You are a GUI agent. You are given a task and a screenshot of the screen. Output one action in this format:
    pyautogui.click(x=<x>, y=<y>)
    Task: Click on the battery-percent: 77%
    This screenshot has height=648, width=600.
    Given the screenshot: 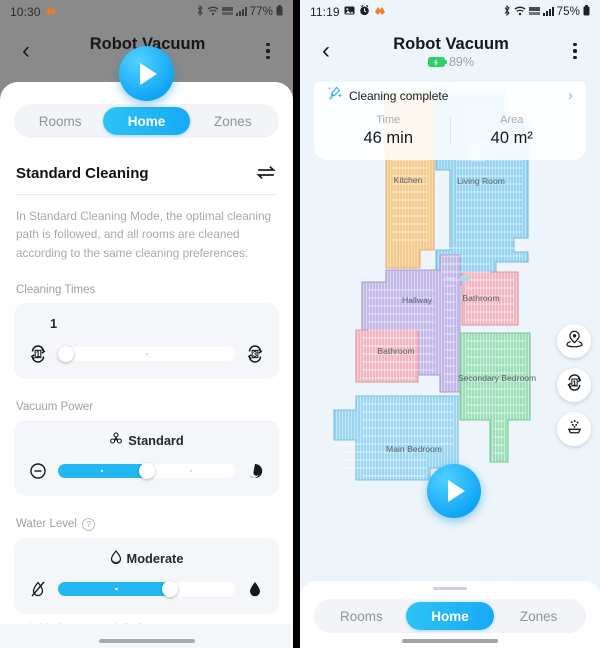 What is the action you would take?
    pyautogui.click(x=261, y=12)
    